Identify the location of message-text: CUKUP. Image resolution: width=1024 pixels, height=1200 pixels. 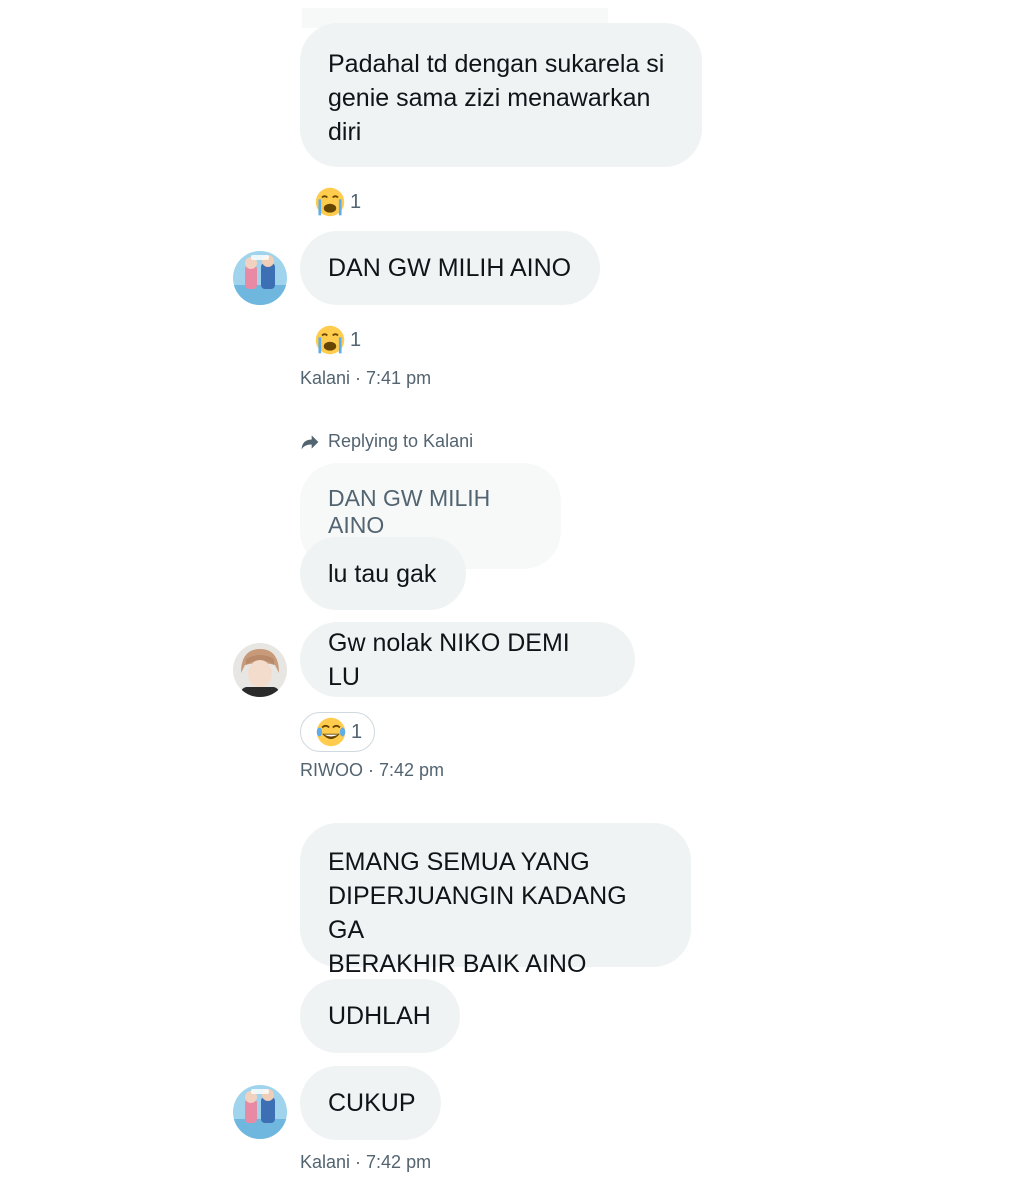
(372, 1103).